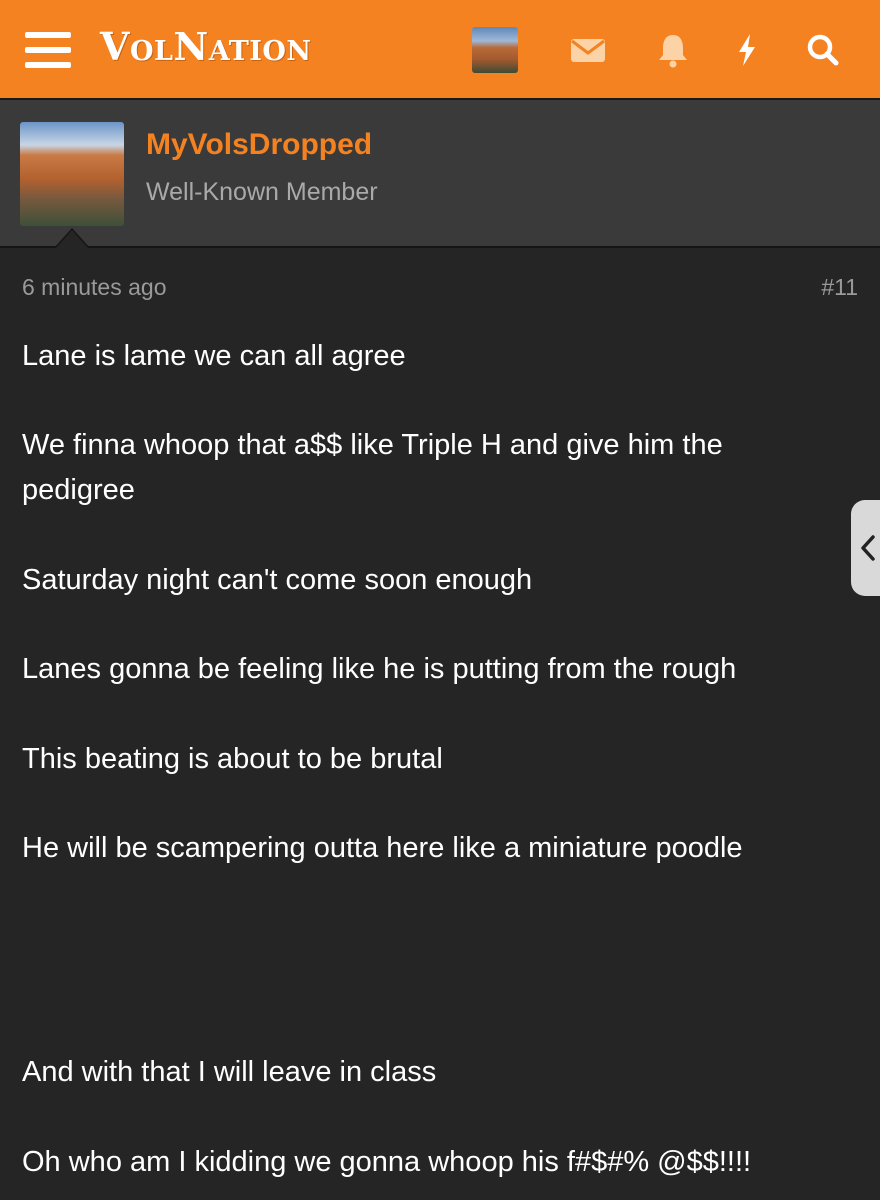 The width and height of the screenshot is (880, 1200). I want to click on post-line: This beating is about to be brutal, so click(232, 759).